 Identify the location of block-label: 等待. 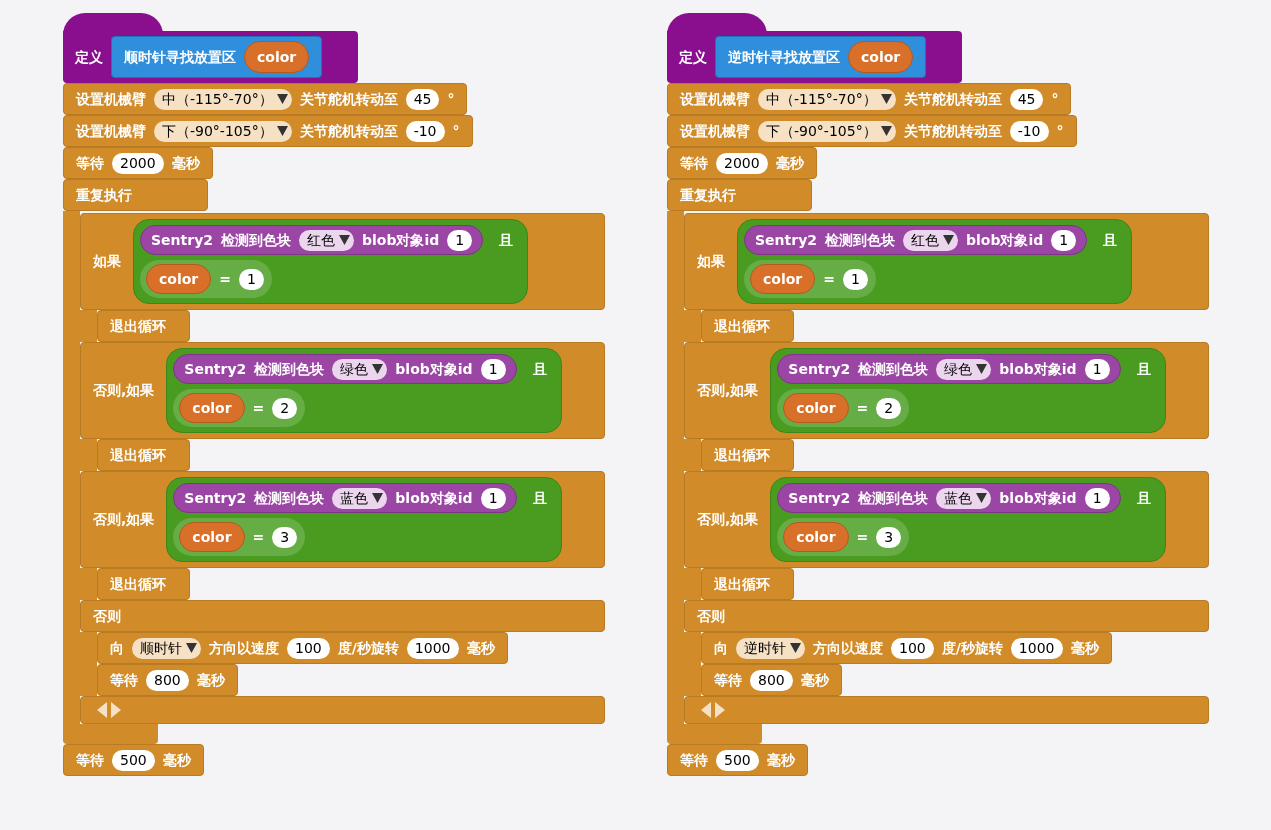
(124, 680).